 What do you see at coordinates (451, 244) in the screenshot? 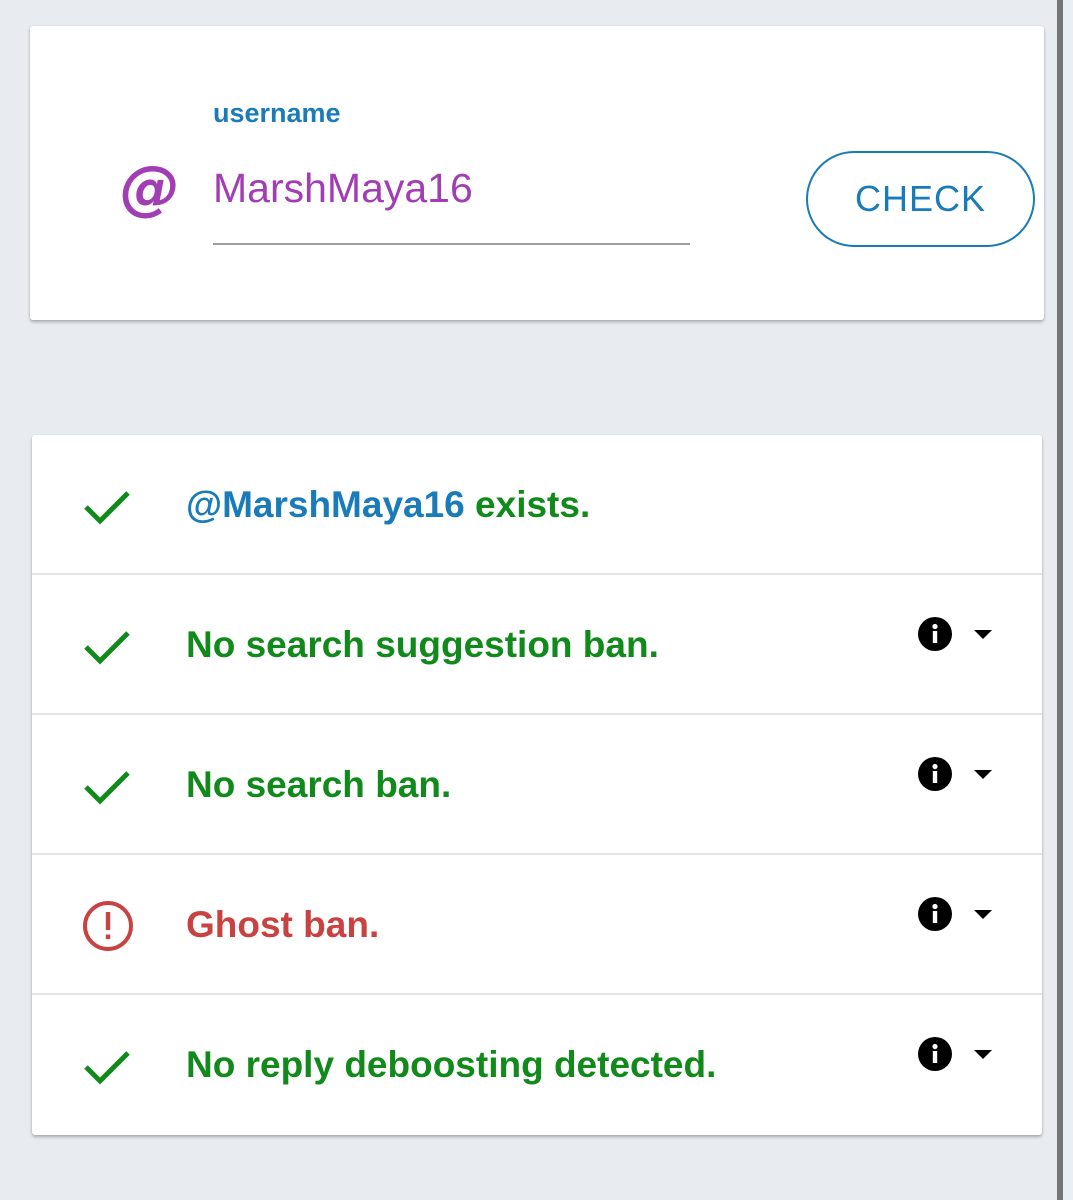
I see `input-underline` at bounding box center [451, 244].